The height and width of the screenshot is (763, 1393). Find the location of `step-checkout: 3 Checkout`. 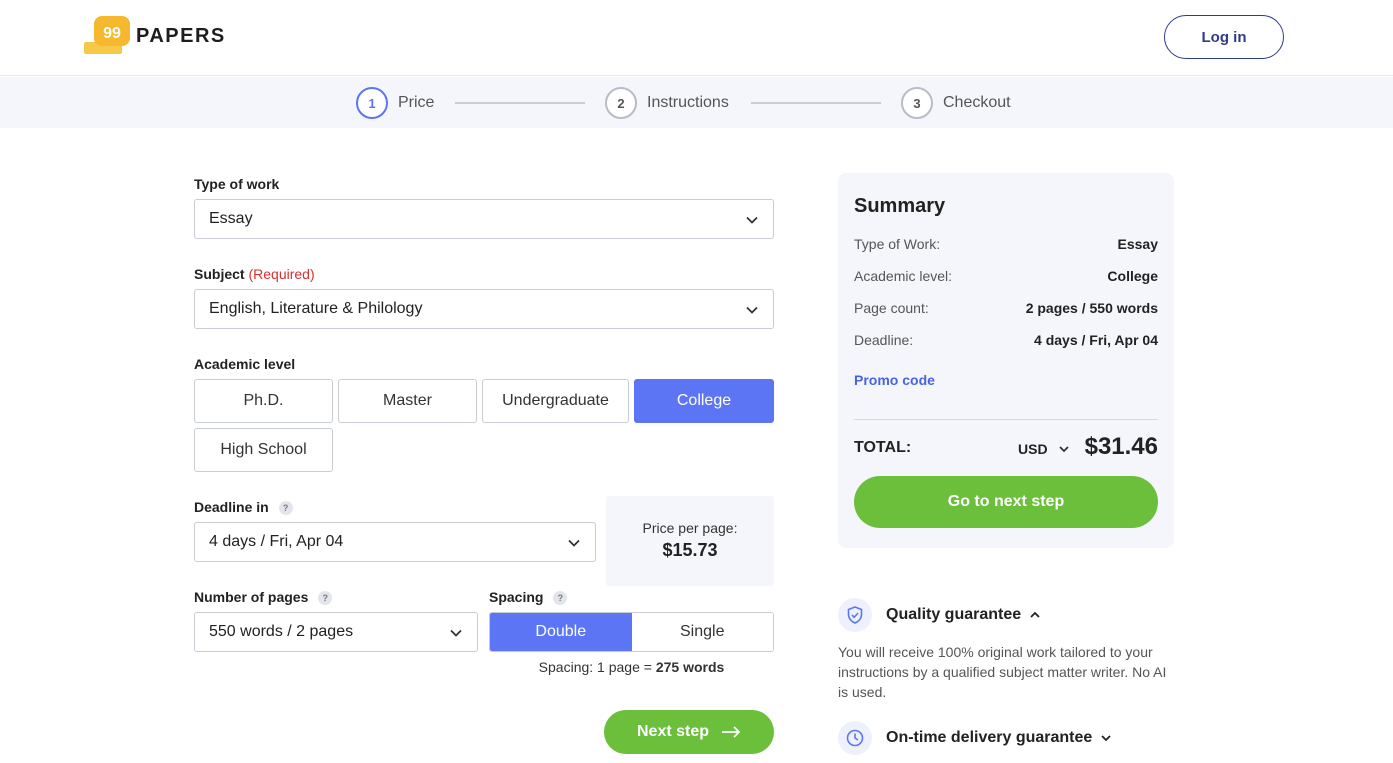

step-checkout: 3 Checkout is located at coordinates (956, 103).